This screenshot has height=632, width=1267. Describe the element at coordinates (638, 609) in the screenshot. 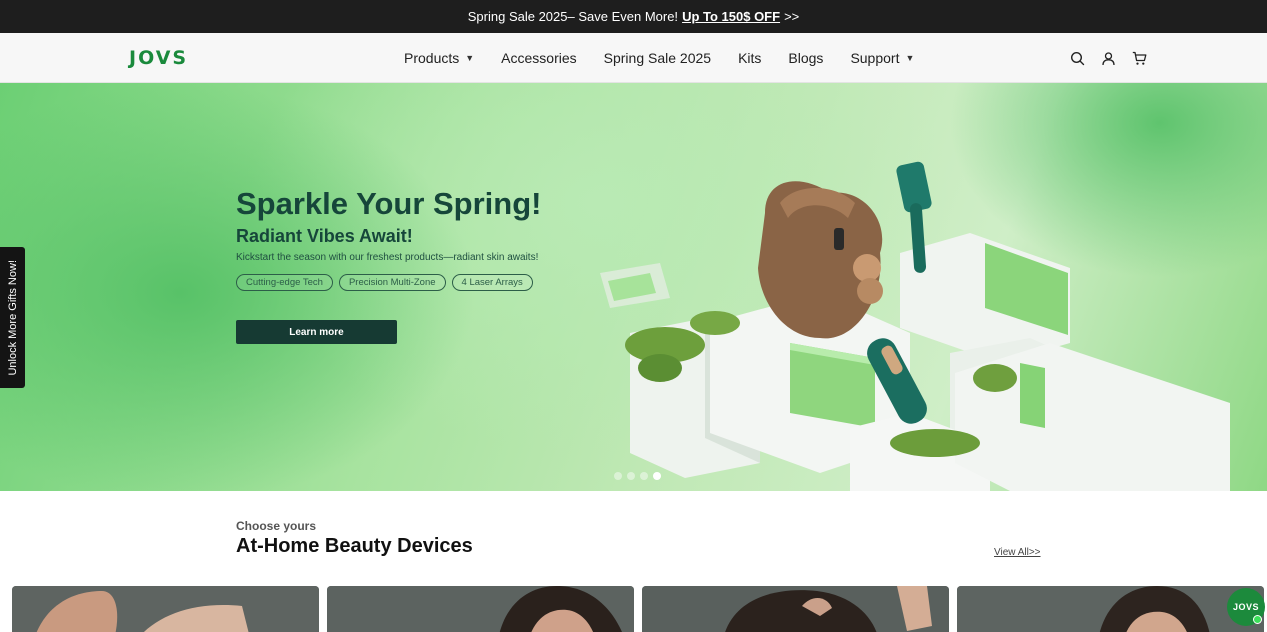

I see `product-cards` at that location.